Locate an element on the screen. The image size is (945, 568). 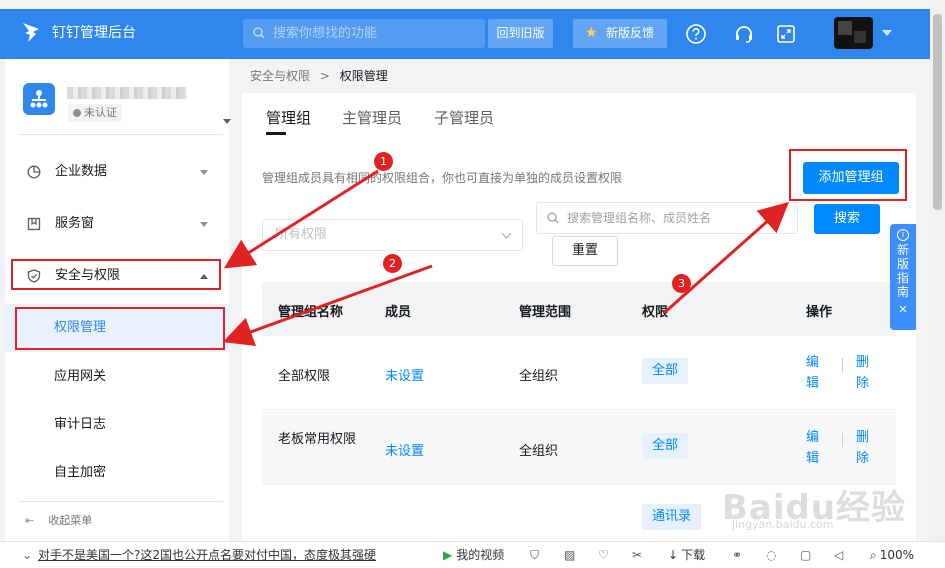
image-icon: ▨ is located at coordinates (569, 555).